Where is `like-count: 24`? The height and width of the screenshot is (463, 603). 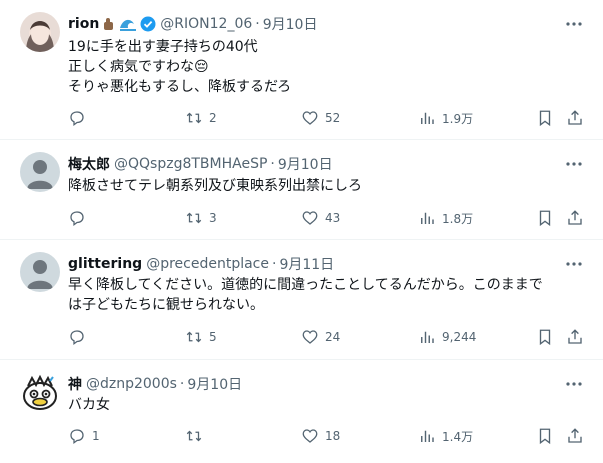
like-count: 24 is located at coordinates (333, 337).